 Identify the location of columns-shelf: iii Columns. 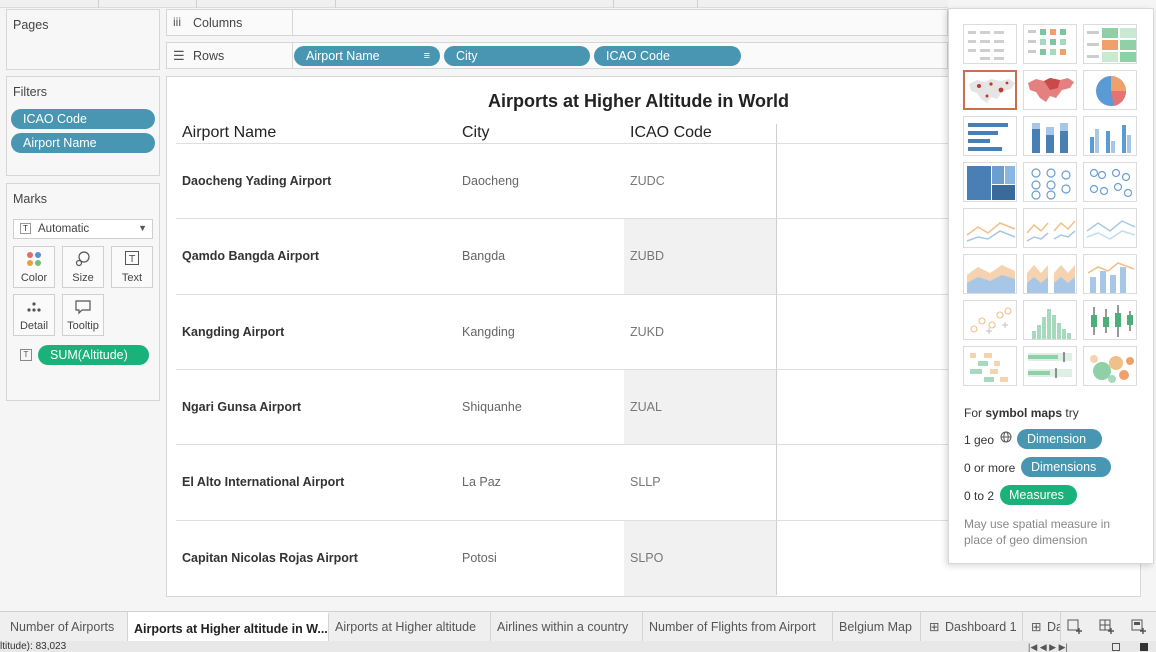
(557, 22).